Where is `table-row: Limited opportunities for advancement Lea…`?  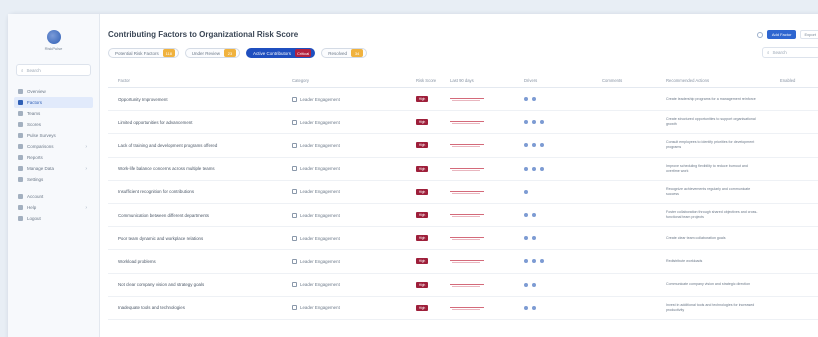
table-row: Limited opportunities for advancement Lea… is located at coordinates (463, 123).